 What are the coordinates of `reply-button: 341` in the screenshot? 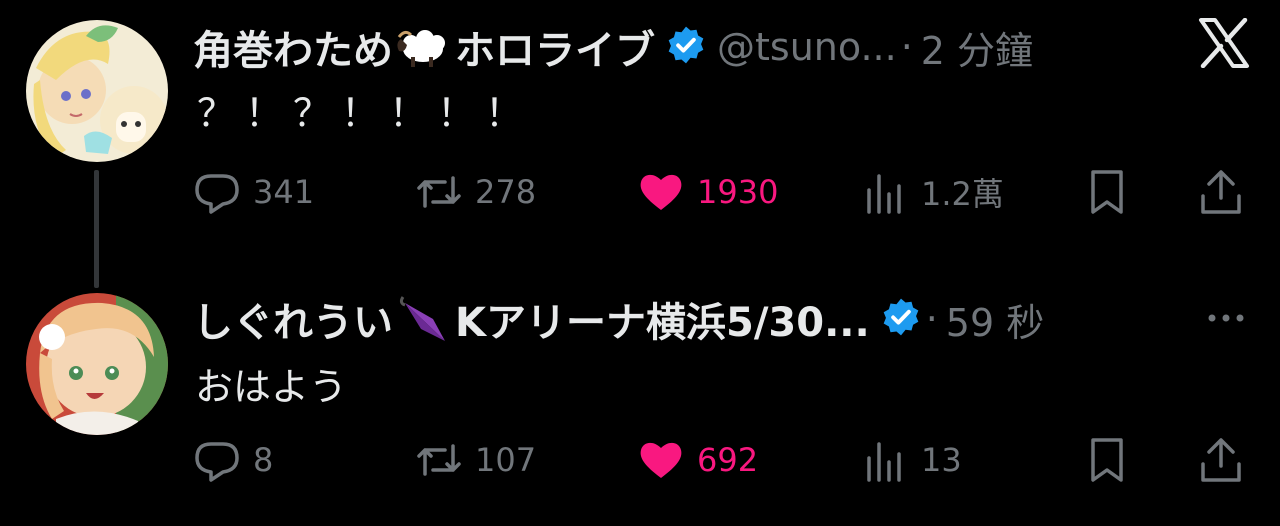 It's located at (253, 192).